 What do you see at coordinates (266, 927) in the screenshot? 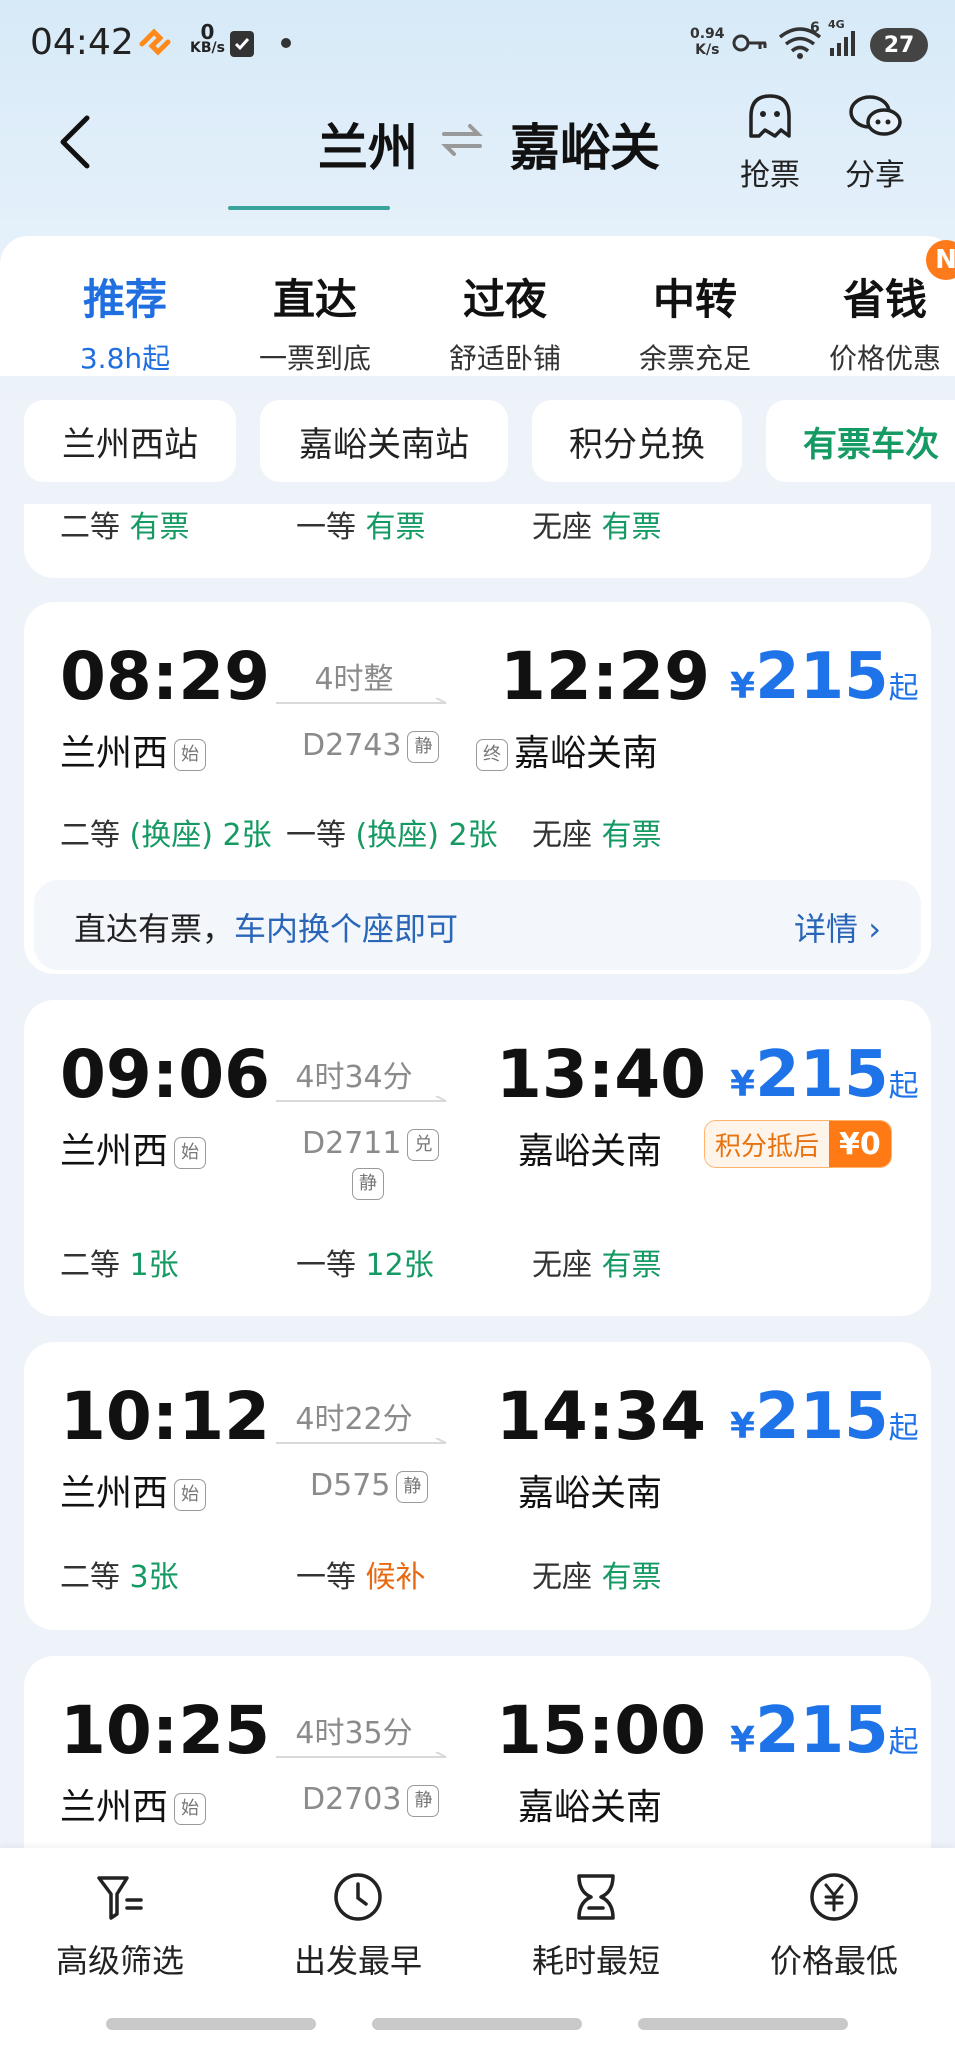
I see `tip-text: 直达有票，车内换个座即可` at bounding box center [266, 927].